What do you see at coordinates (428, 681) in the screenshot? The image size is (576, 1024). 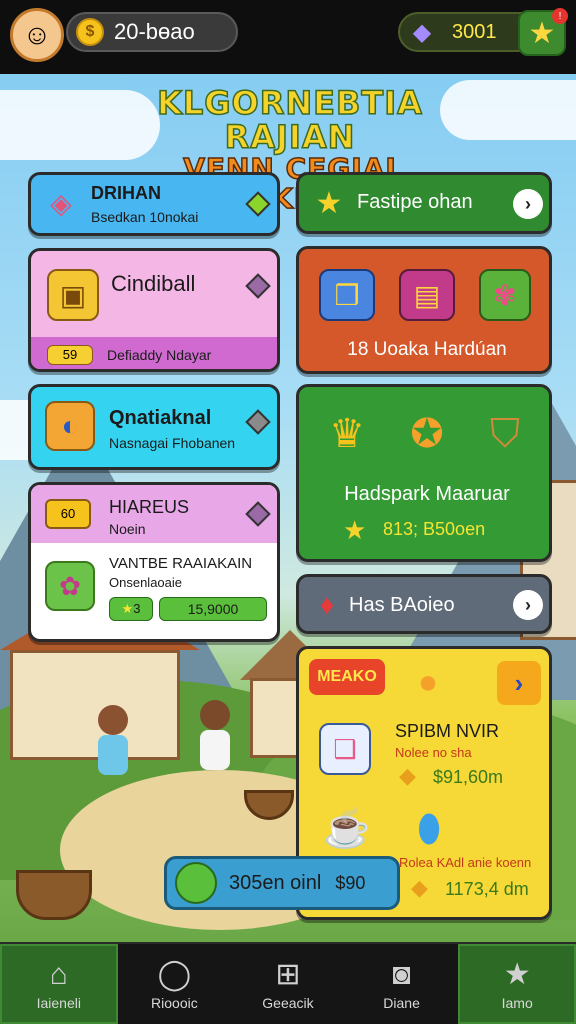 I see `coin-bag-icon: ●` at bounding box center [428, 681].